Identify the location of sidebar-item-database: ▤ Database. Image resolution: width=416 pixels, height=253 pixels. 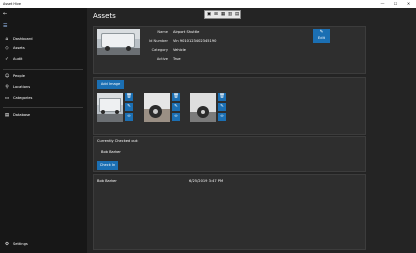
(43, 115).